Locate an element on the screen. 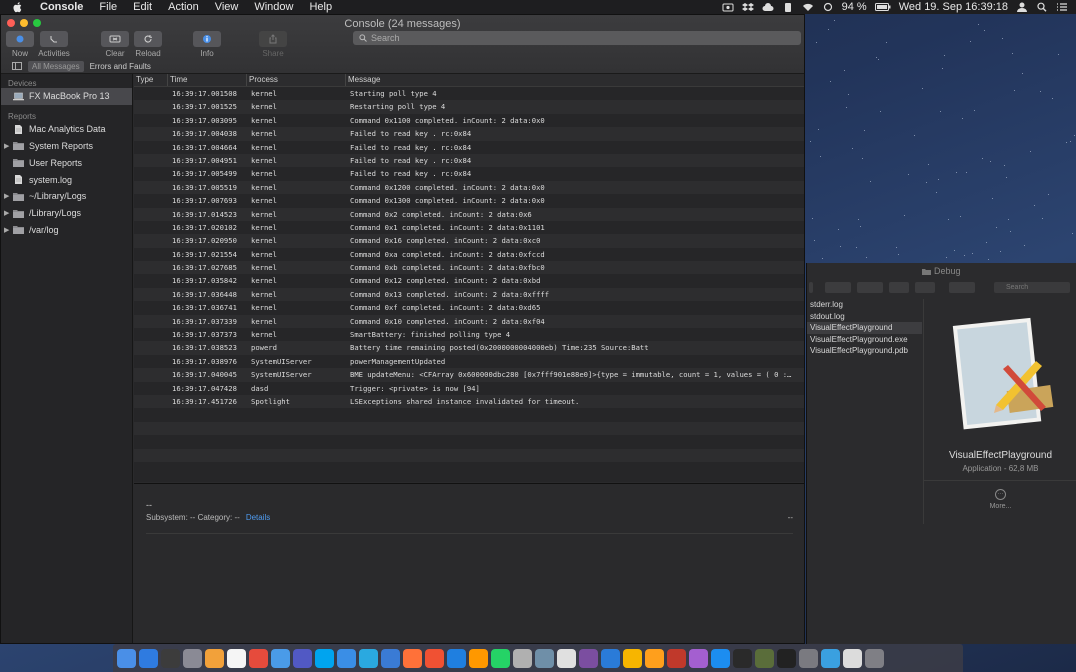 The height and width of the screenshot is (672, 1076). home-icon is located at coordinates (214, 658).